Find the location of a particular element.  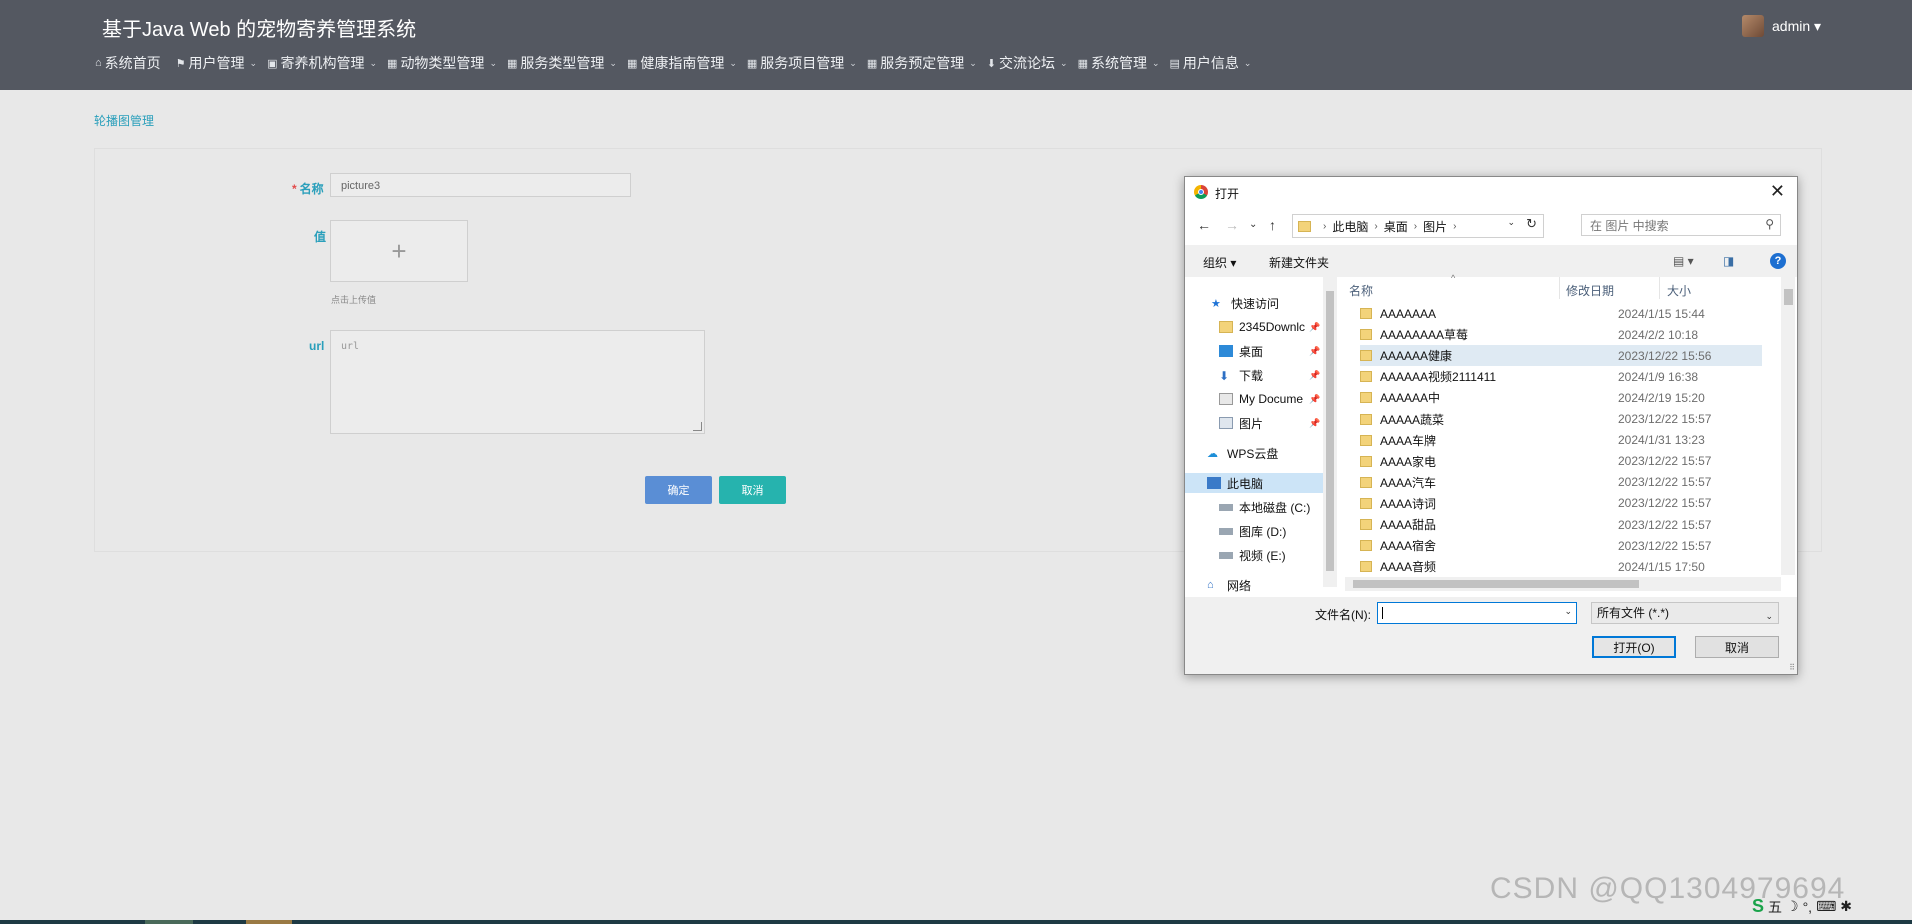

column-name: 名称 is located at coordinates (1361, 290).